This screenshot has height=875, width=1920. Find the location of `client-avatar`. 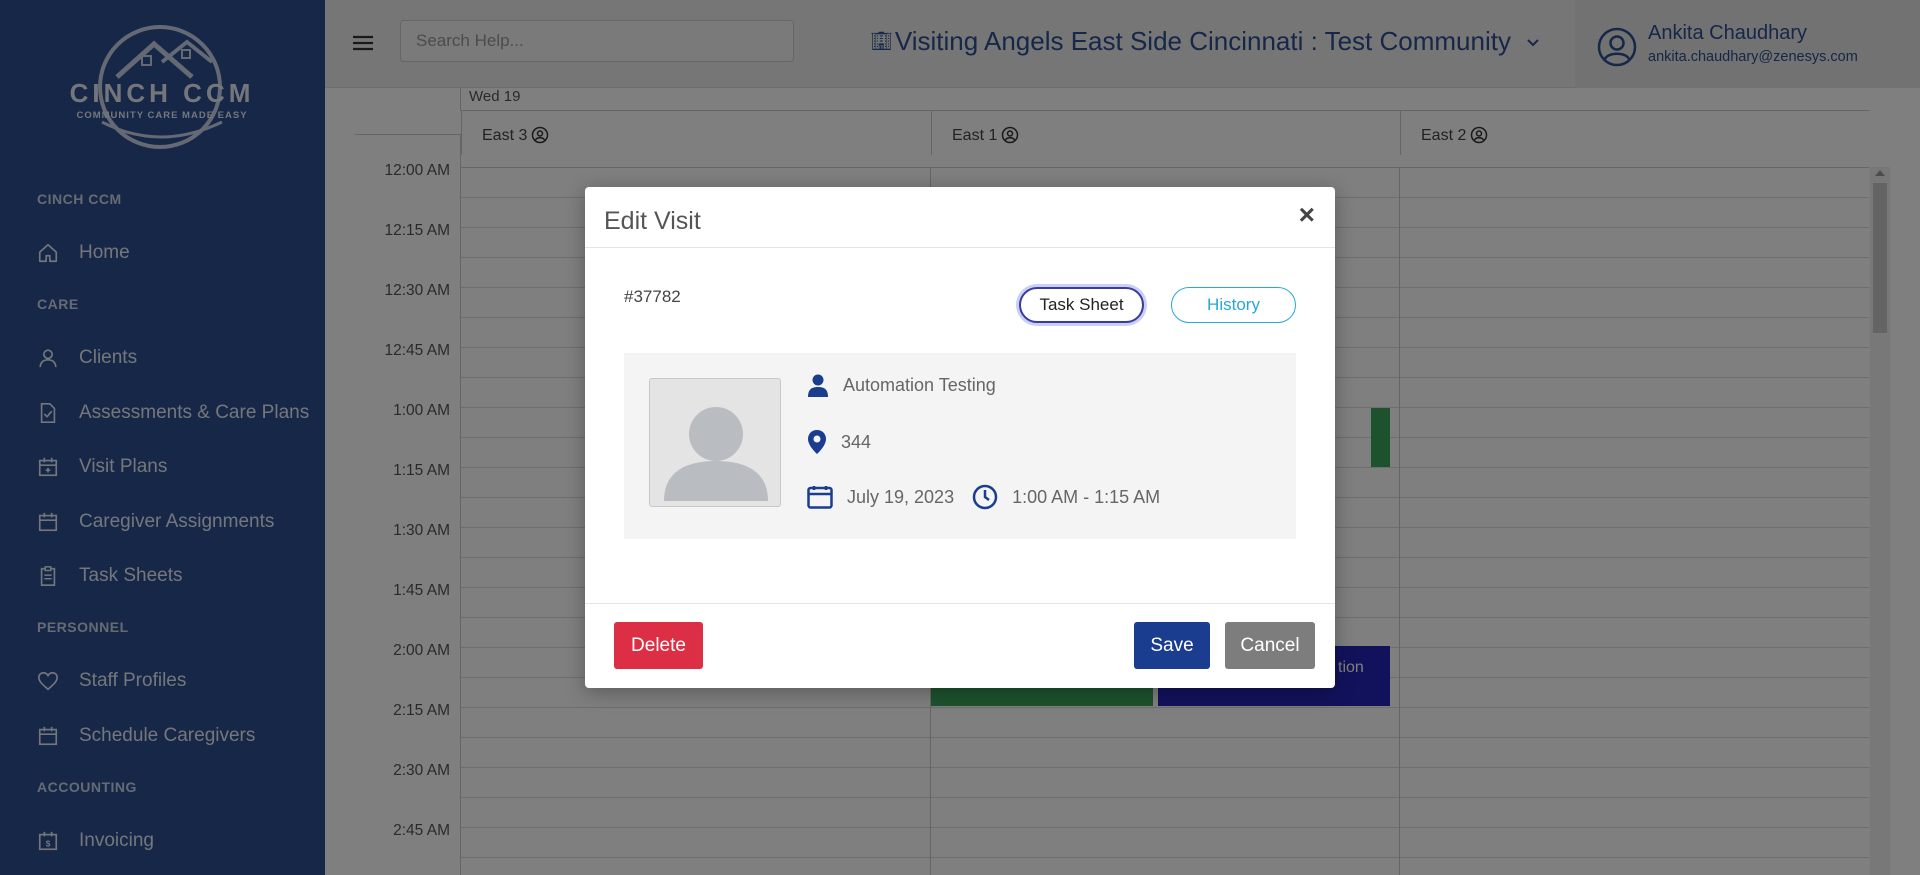

client-avatar is located at coordinates (715, 442).